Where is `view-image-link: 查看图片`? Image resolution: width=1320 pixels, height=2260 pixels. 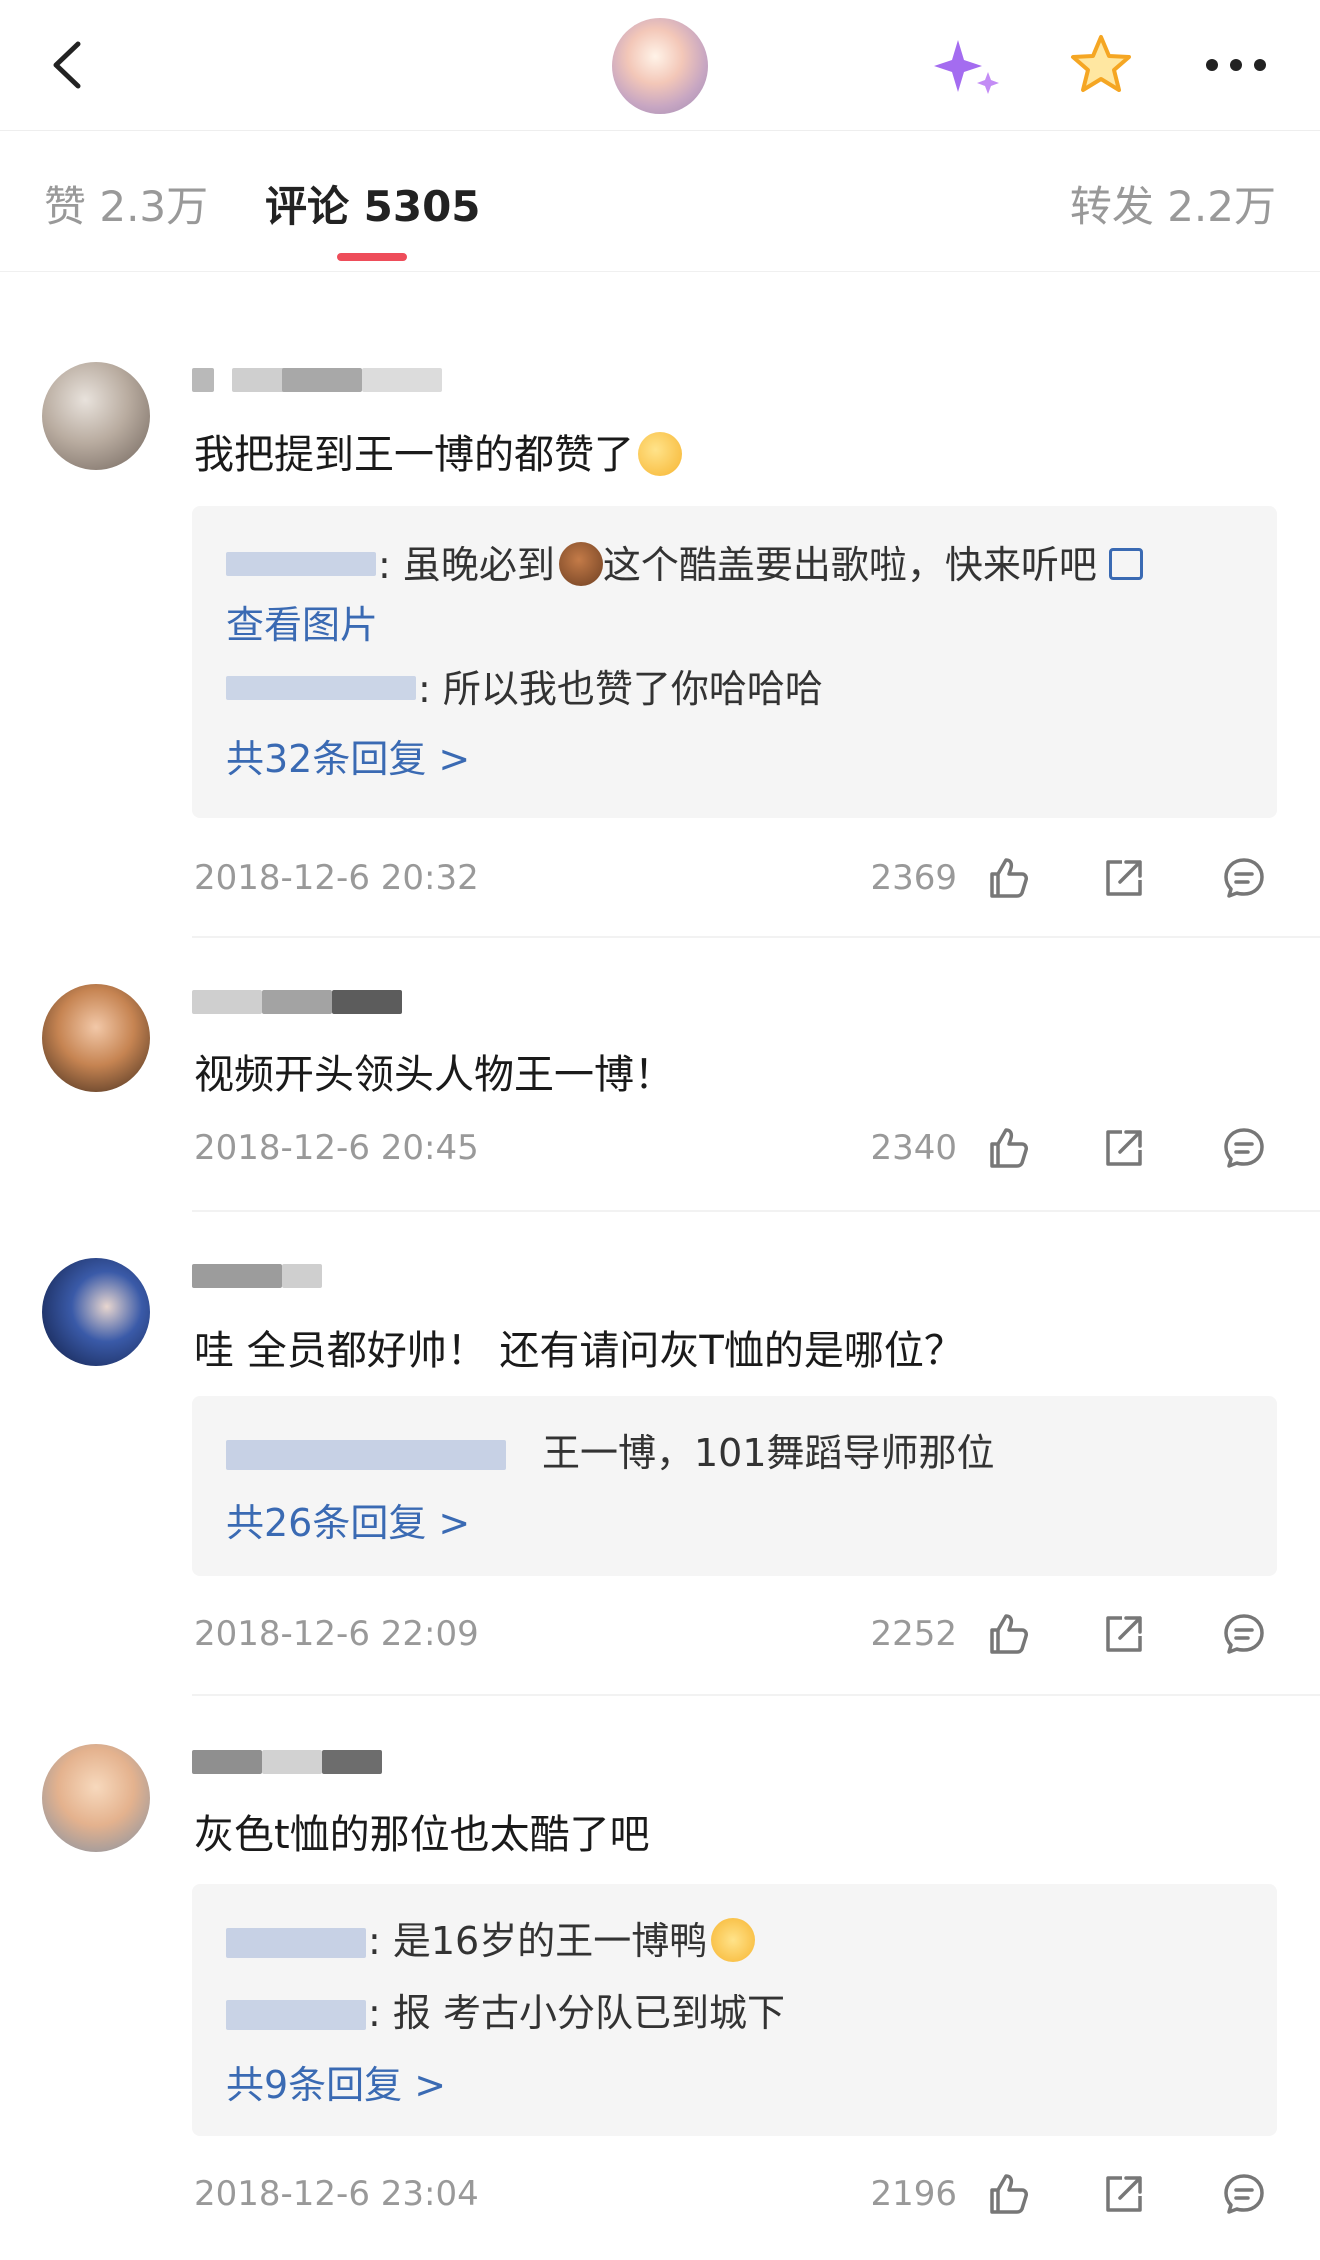
view-image-link: 查看图片 is located at coordinates (302, 621).